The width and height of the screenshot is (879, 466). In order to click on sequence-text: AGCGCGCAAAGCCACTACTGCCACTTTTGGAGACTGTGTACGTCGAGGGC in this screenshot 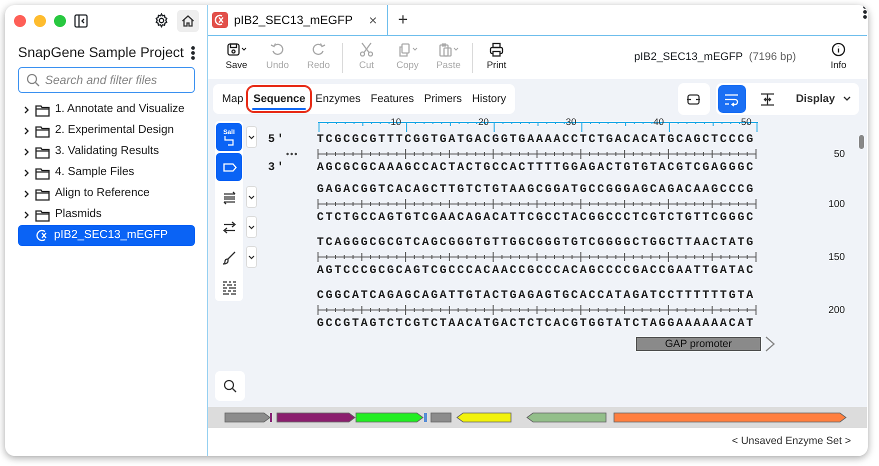, I will do `click(536, 168)`.